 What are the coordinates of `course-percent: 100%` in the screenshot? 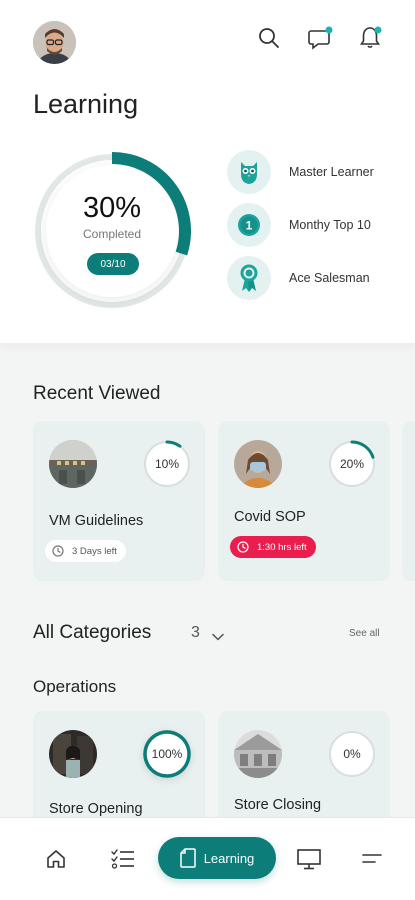 It's located at (167, 754).